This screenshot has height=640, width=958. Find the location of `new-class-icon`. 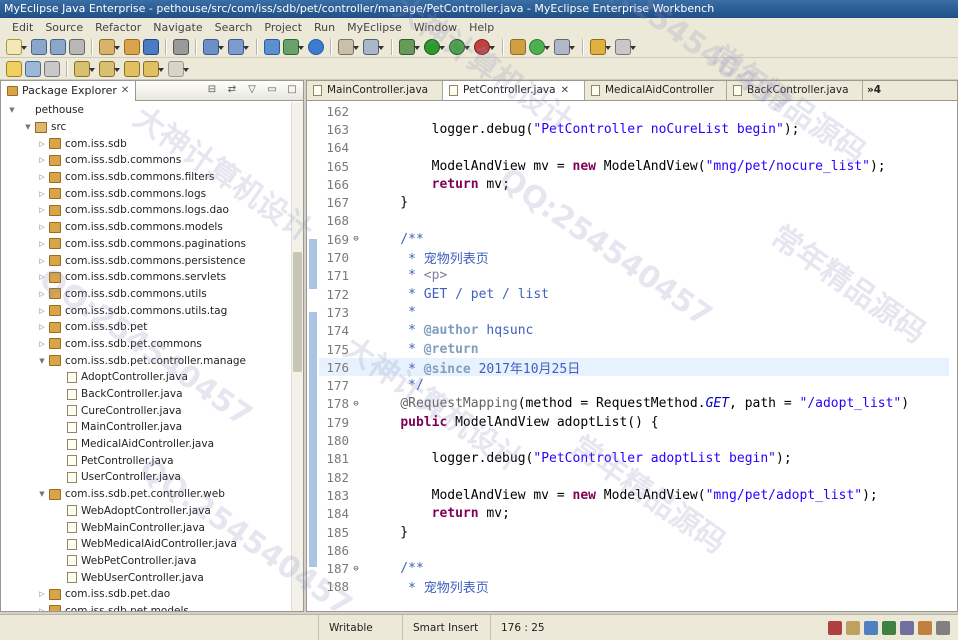

new-class-icon is located at coordinates (151, 46).